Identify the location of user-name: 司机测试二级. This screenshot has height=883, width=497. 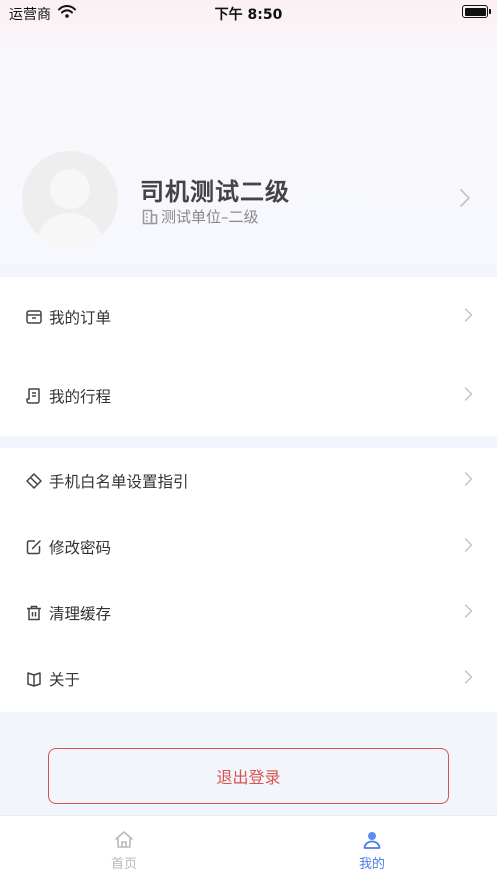
(215, 192).